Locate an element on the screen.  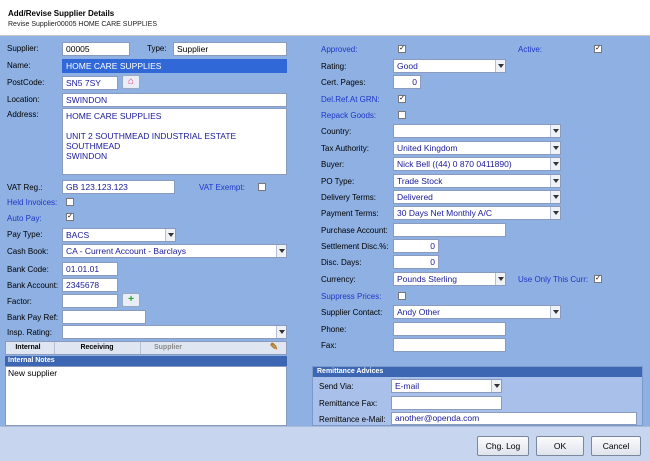
rating-dropdown: Good is located at coordinates (449, 66).